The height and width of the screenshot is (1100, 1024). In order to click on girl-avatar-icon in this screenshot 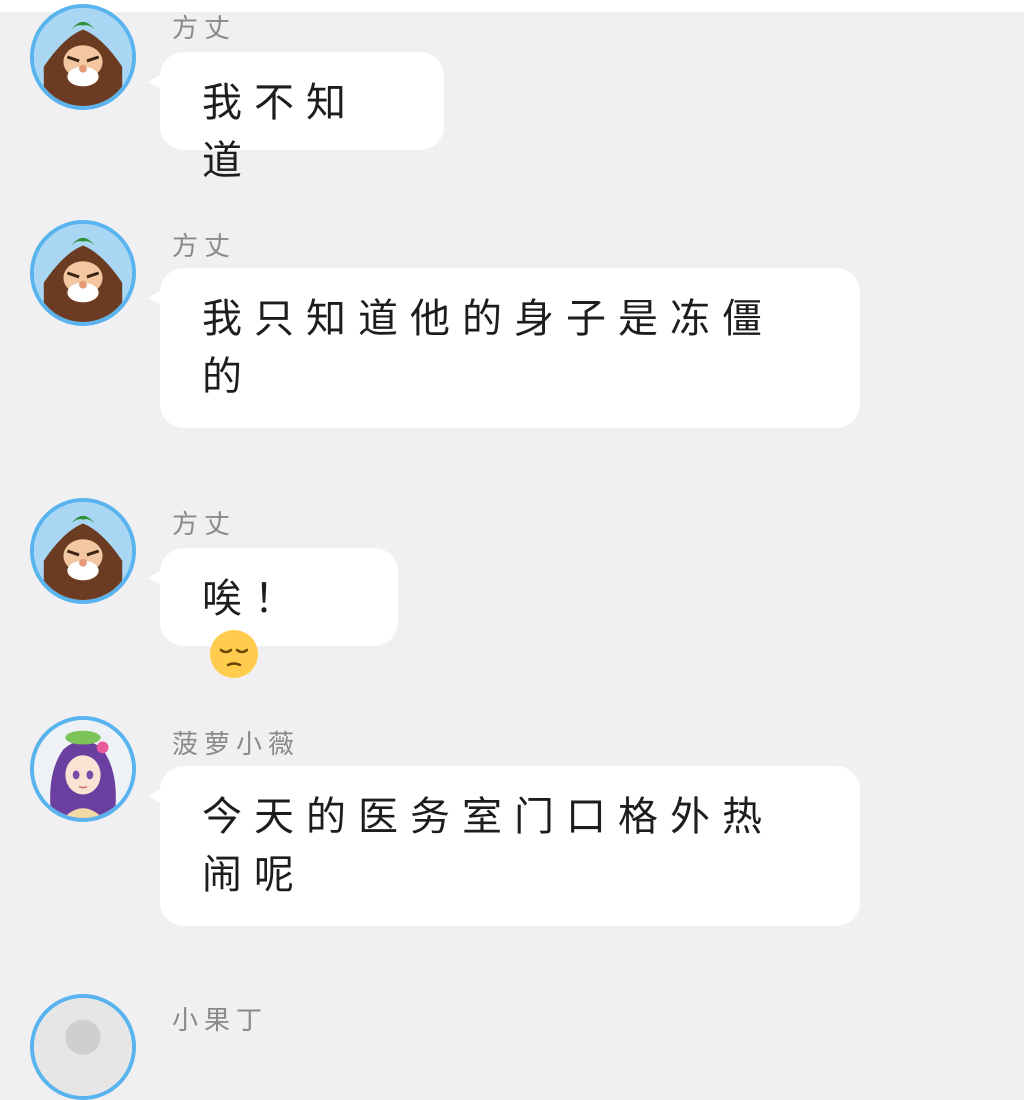, I will do `click(83, 769)`.